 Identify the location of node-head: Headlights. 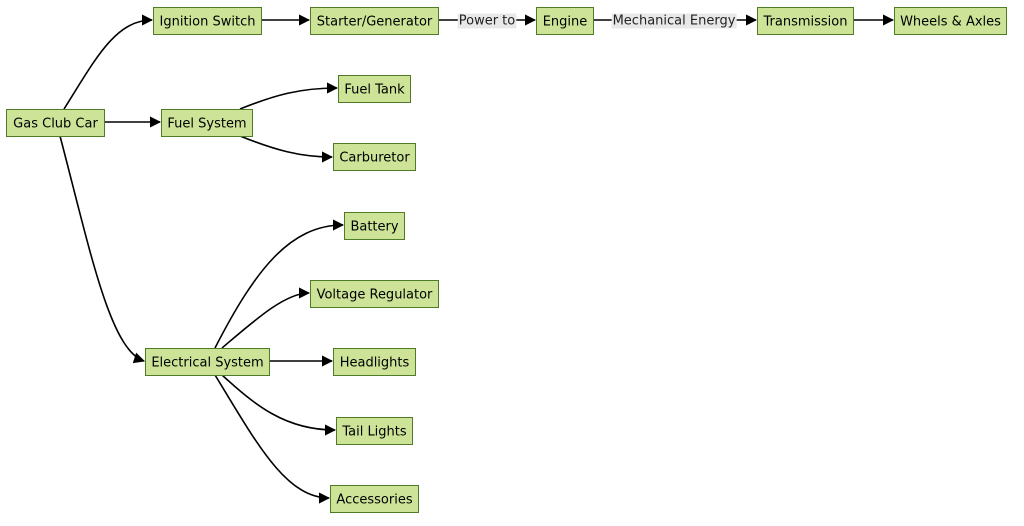
(374, 362).